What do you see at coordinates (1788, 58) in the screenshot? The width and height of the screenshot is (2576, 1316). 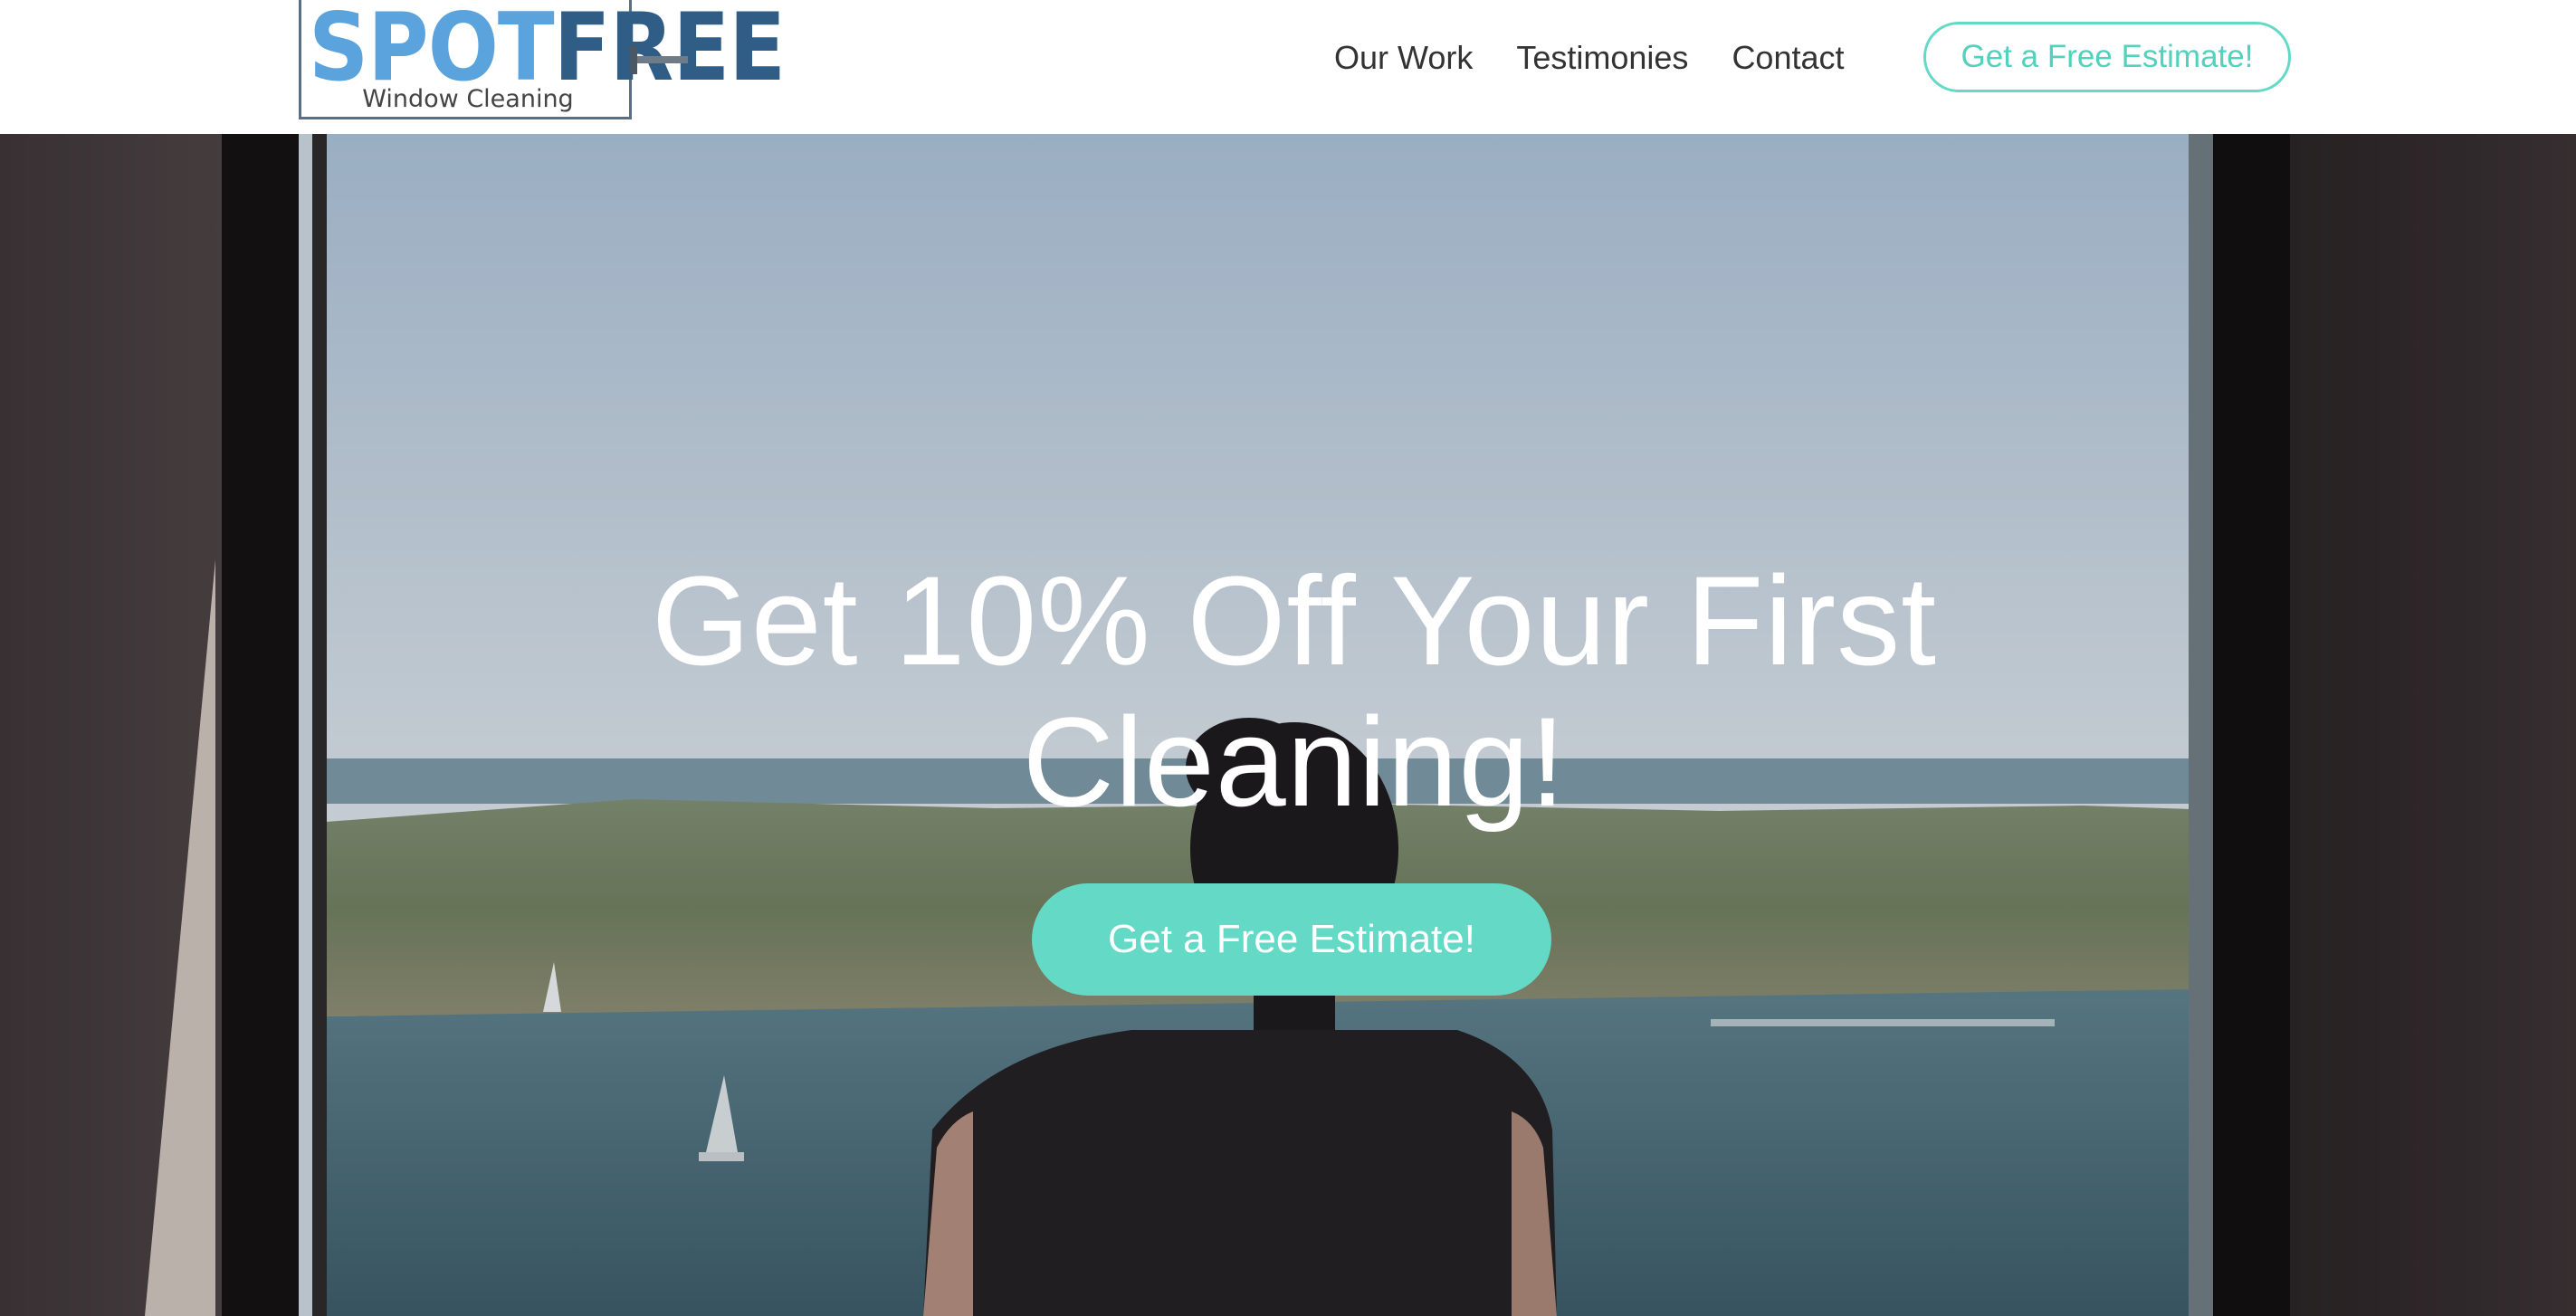 I see `nav-link-contact: Contact` at bounding box center [1788, 58].